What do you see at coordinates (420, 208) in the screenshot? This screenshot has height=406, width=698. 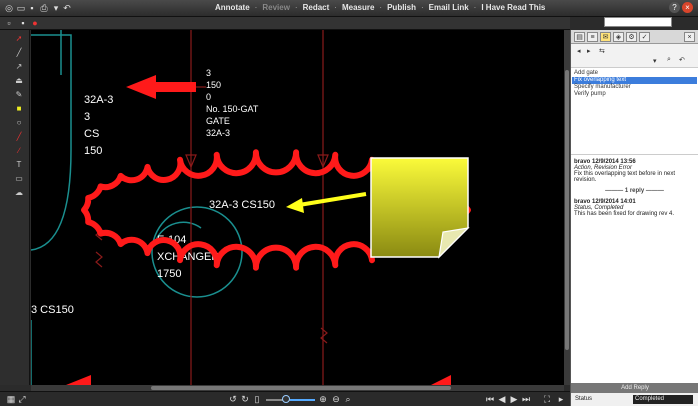 I see `sticky-note-icon` at bounding box center [420, 208].